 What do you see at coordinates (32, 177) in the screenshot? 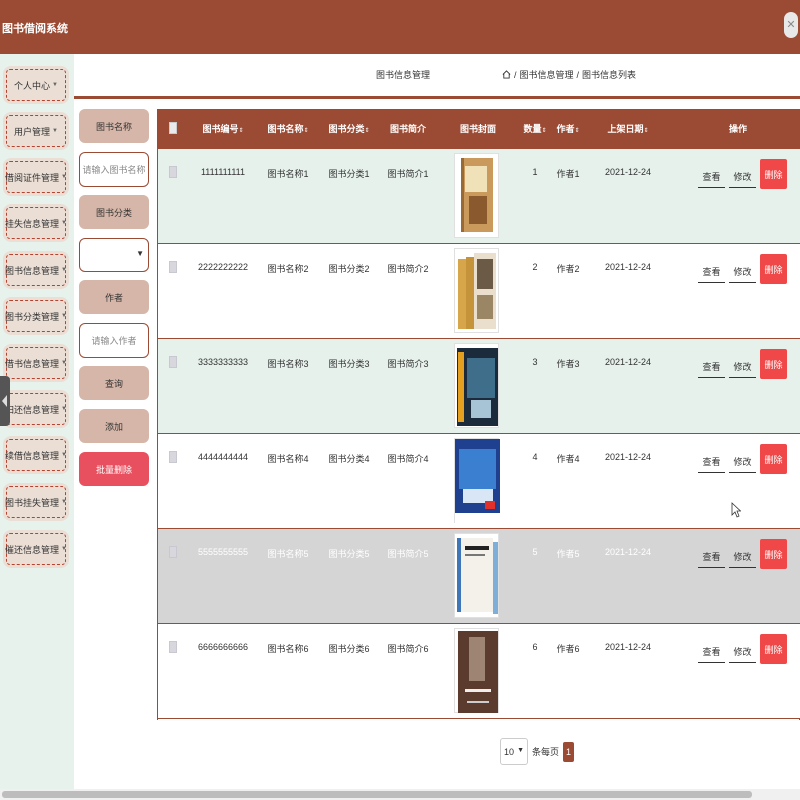
I see `sidebar-item-label: 借阅证件管理` at bounding box center [32, 177].